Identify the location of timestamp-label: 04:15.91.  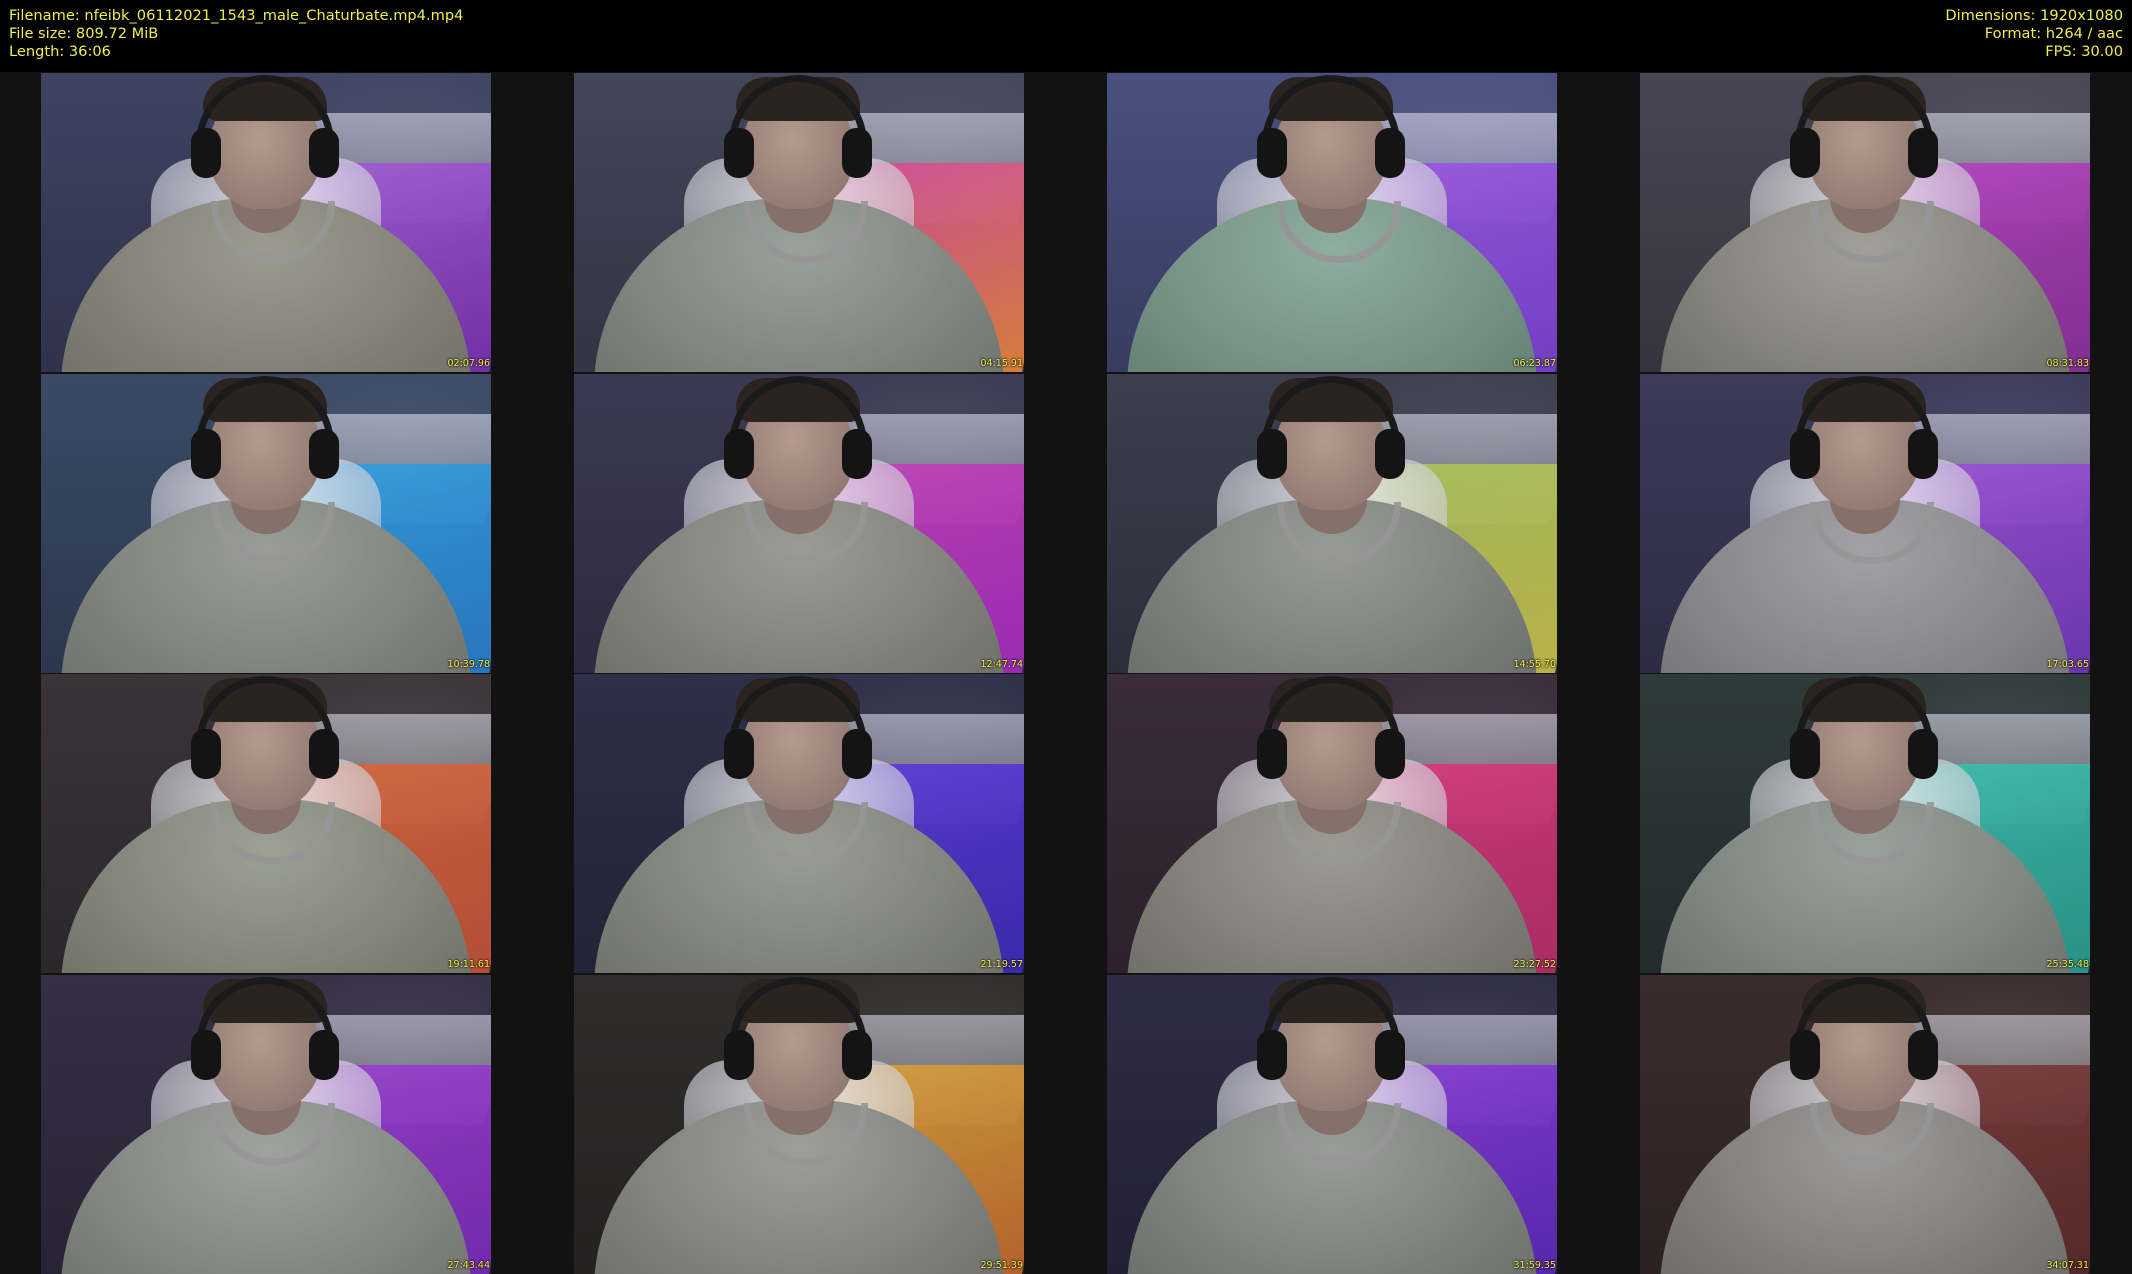
(1002, 363).